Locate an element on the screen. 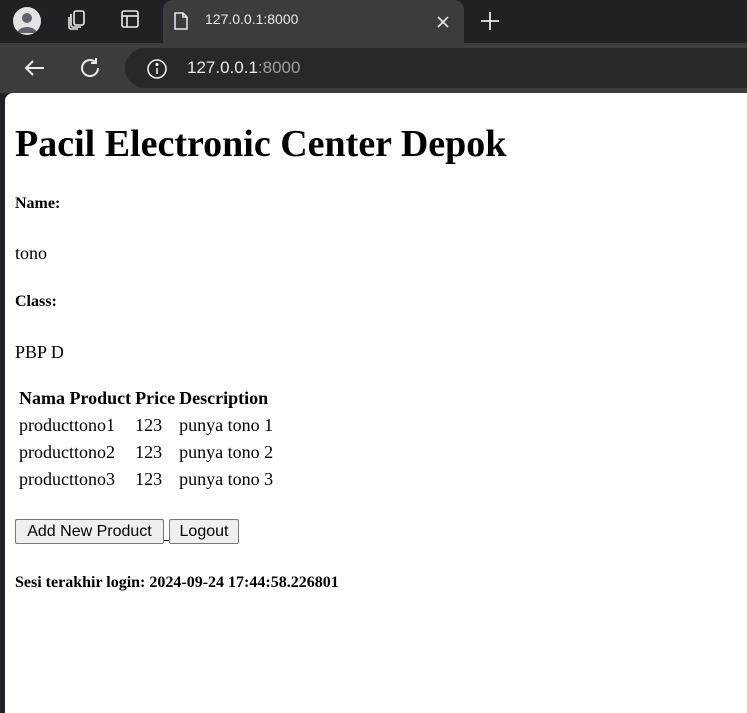  class-value: PBP D is located at coordinates (39, 352).